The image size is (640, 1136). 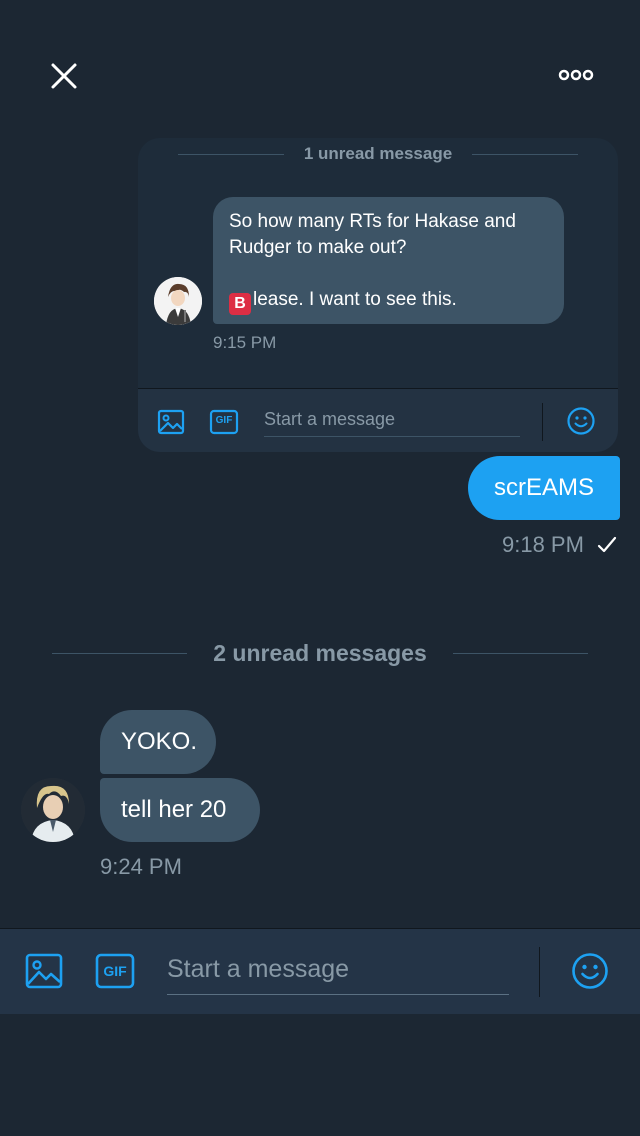 I want to click on gif-button: GIF, so click(x=115, y=971).